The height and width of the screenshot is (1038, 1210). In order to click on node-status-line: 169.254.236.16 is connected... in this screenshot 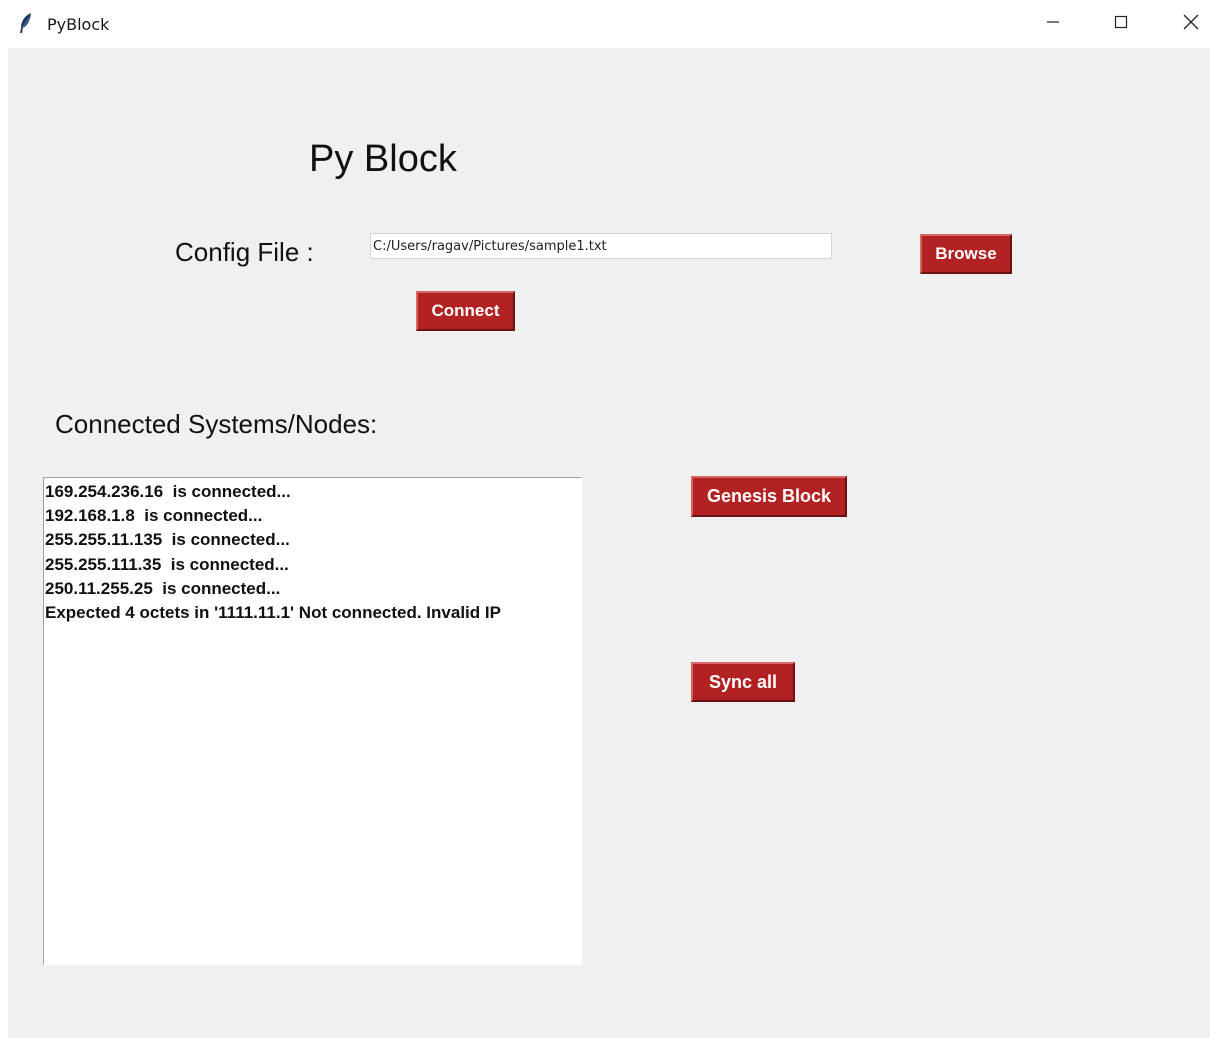, I will do `click(168, 491)`.